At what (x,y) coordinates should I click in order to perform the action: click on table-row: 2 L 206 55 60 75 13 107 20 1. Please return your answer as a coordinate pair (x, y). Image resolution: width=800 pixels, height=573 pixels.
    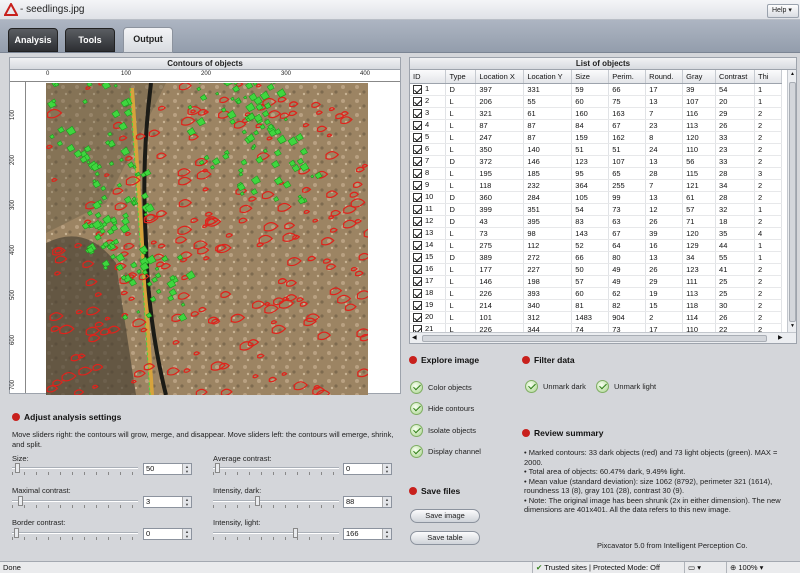
    Looking at the image, I should click on (596, 101).